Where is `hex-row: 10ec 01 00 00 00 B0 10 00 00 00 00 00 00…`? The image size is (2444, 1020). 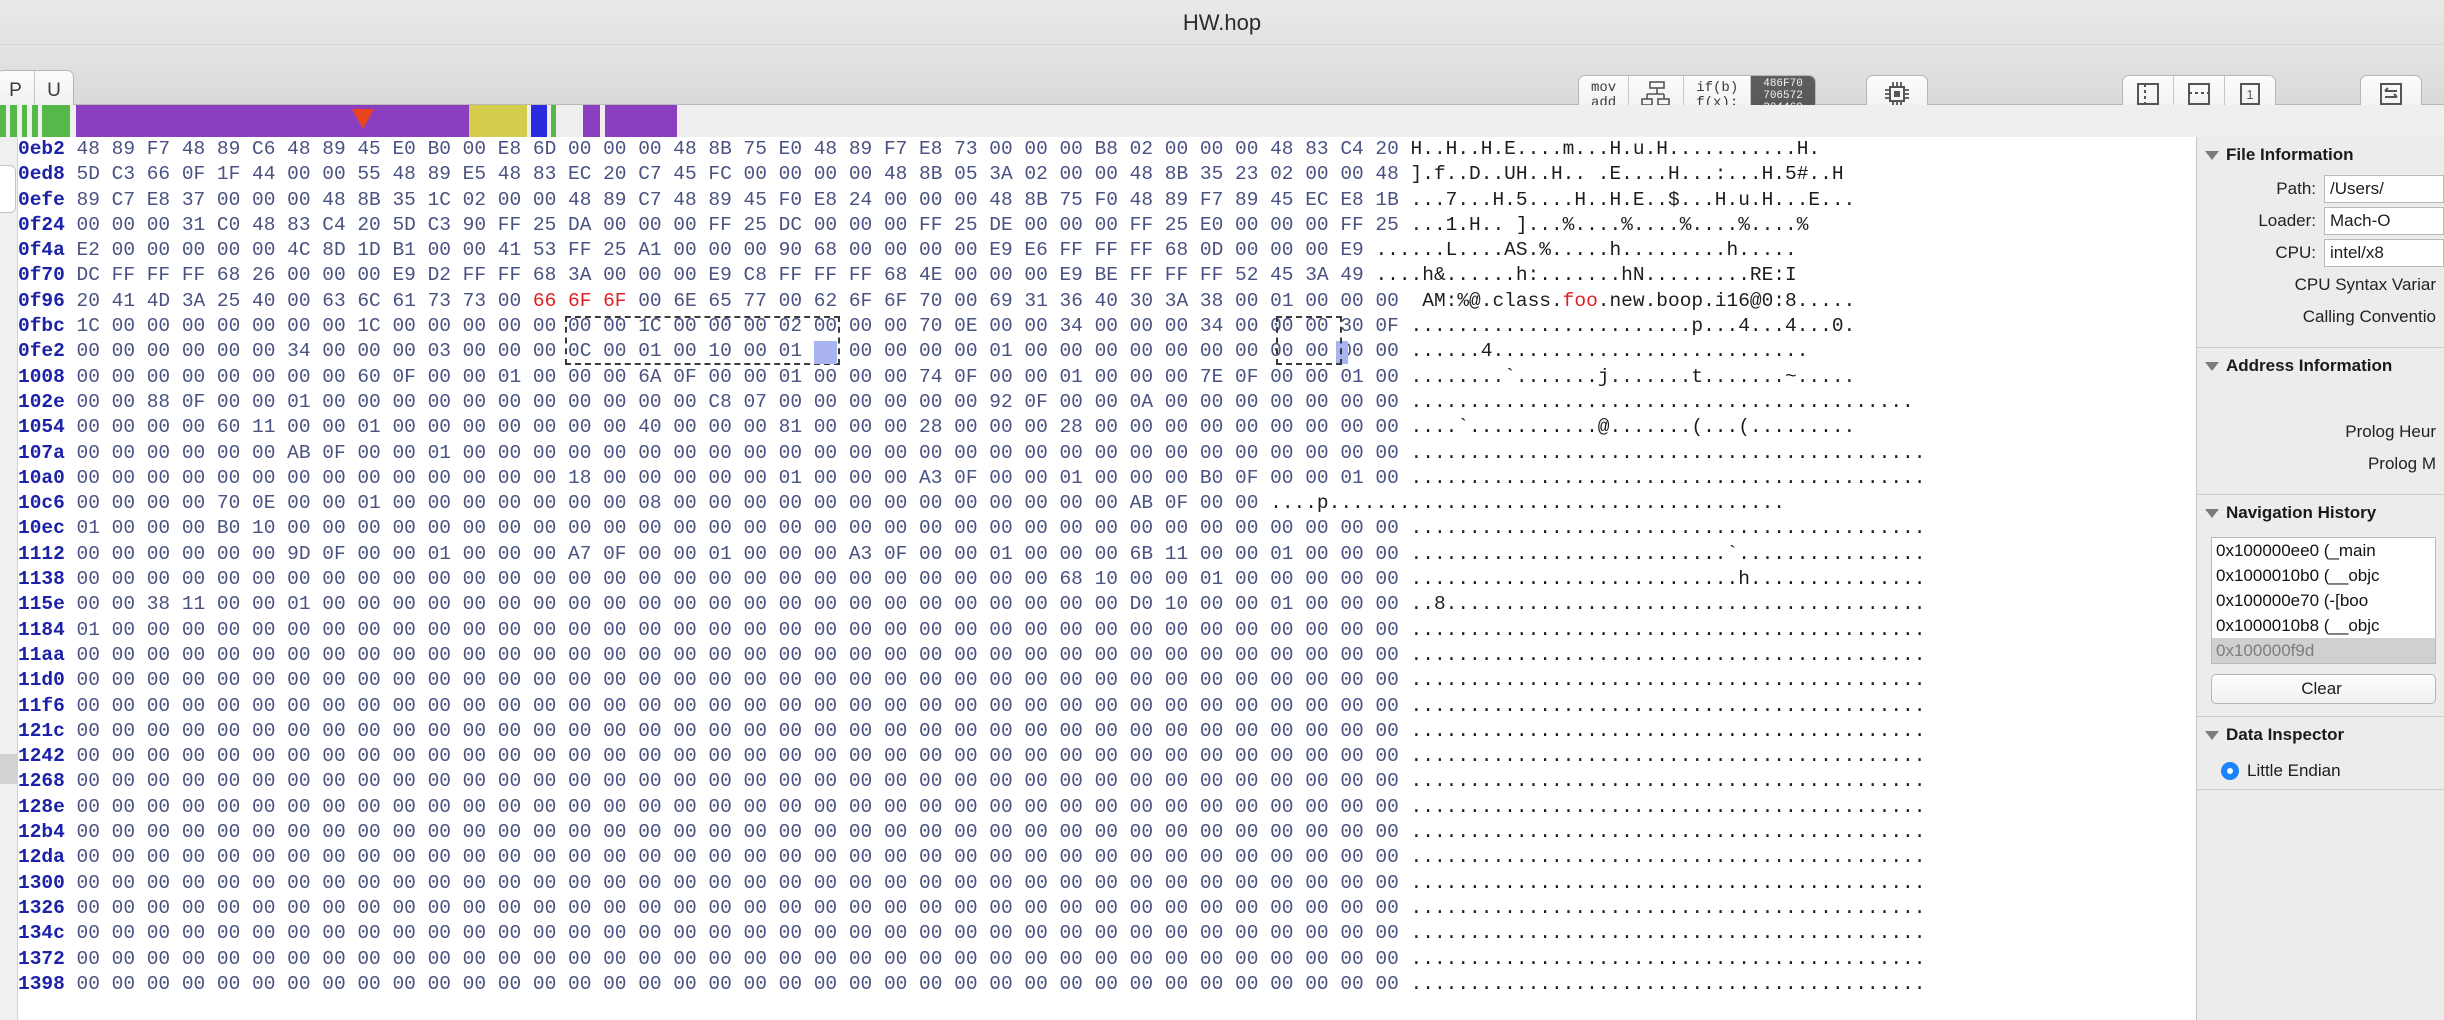
hex-row: 10ec 01 00 00 00 B0 10 00 00 00 00 00 00… is located at coordinates (971, 528).